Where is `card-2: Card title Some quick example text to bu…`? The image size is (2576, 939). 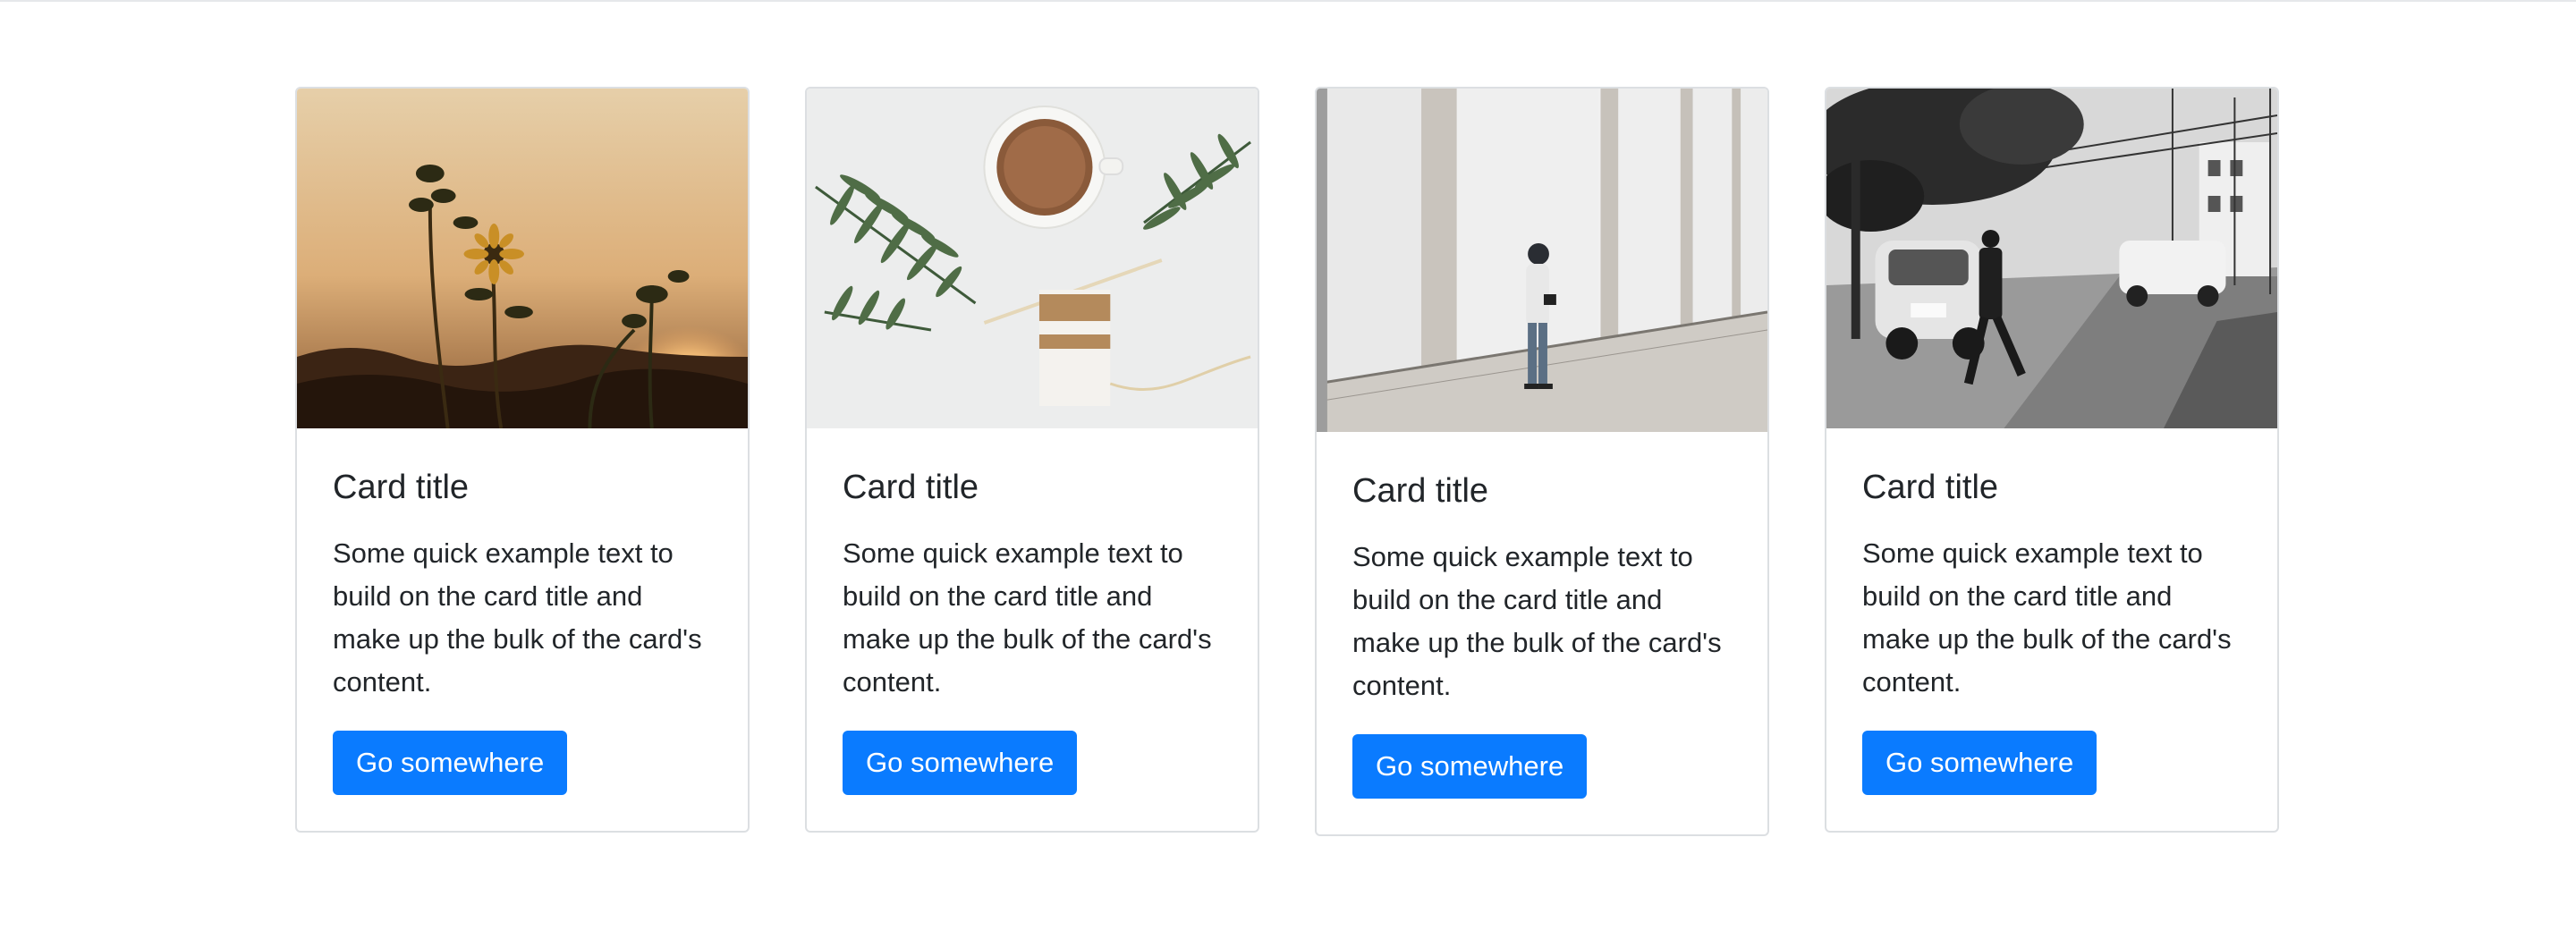 card-2: Card title Some quick example text to bu… is located at coordinates (1032, 460).